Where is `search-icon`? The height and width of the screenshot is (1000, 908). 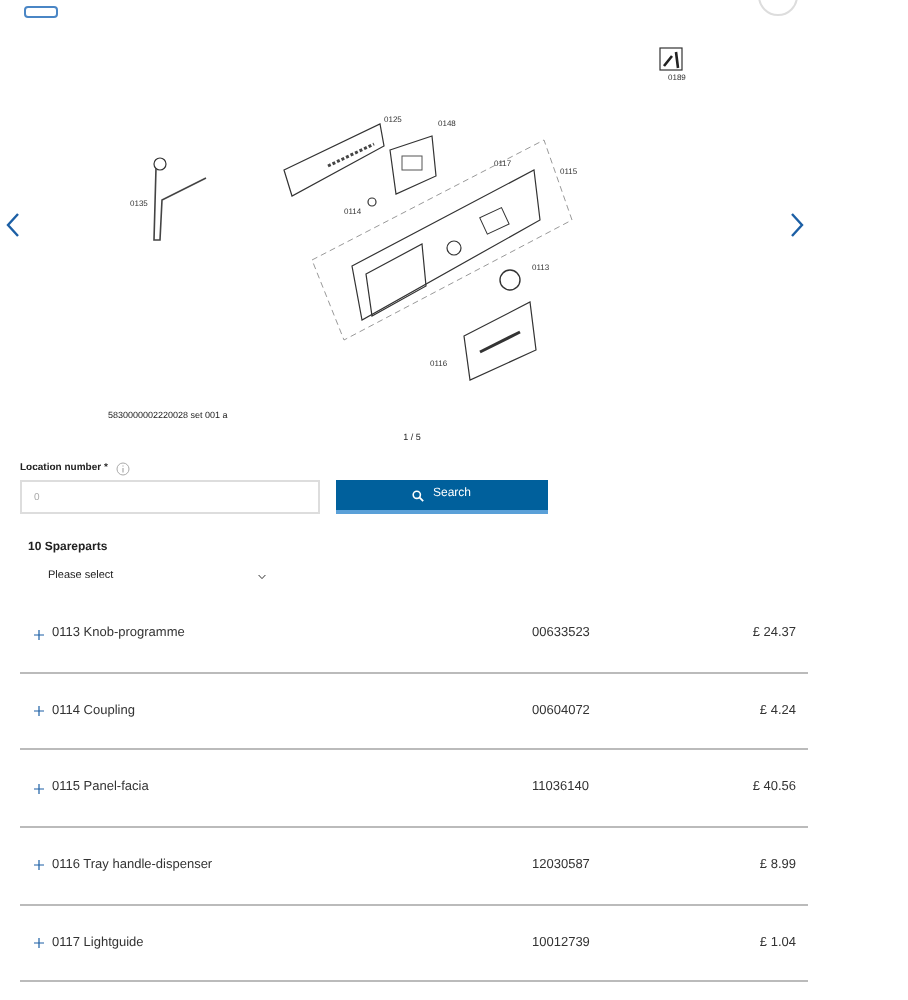
search-icon is located at coordinates (418, 495).